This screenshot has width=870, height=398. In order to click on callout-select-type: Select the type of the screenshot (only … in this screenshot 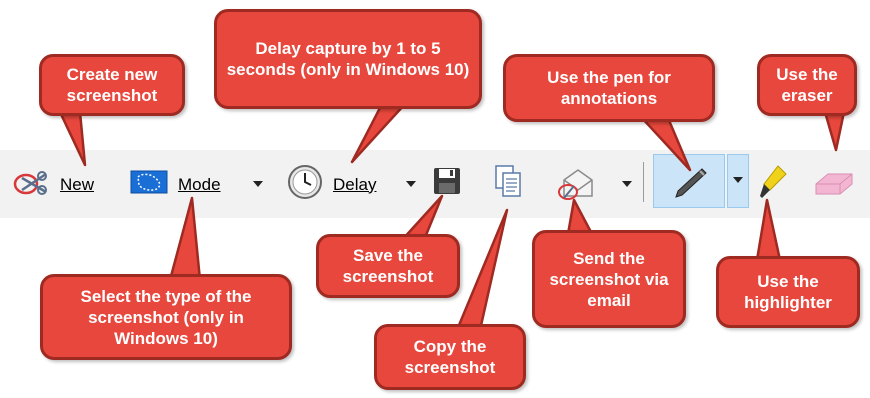, I will do `click(166, 317)`.